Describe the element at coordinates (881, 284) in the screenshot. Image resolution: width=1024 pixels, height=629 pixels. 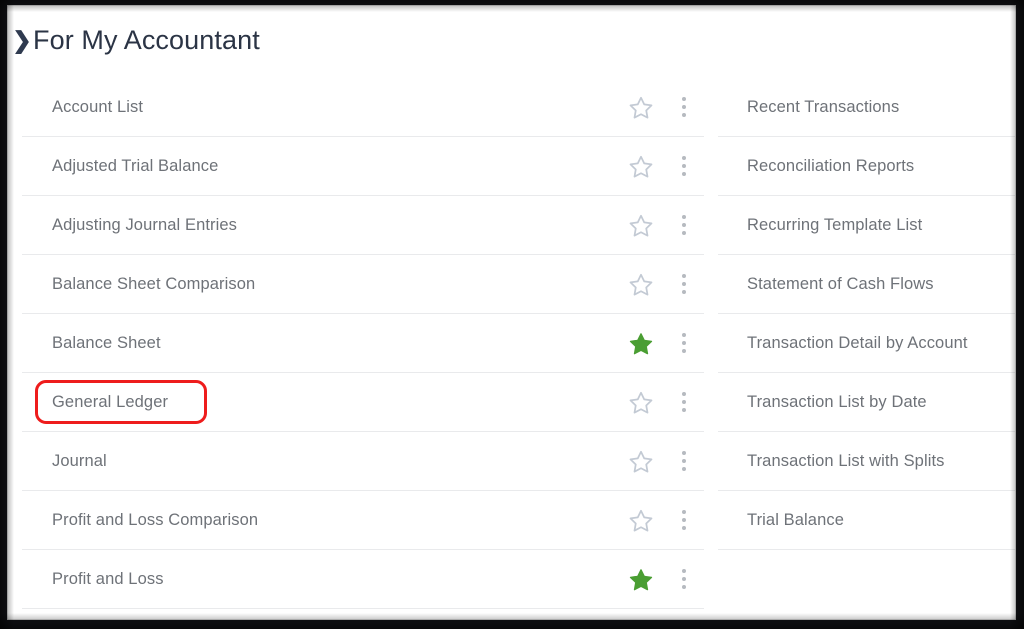
I see `report-name: Statement of Cash Flows` at that location.